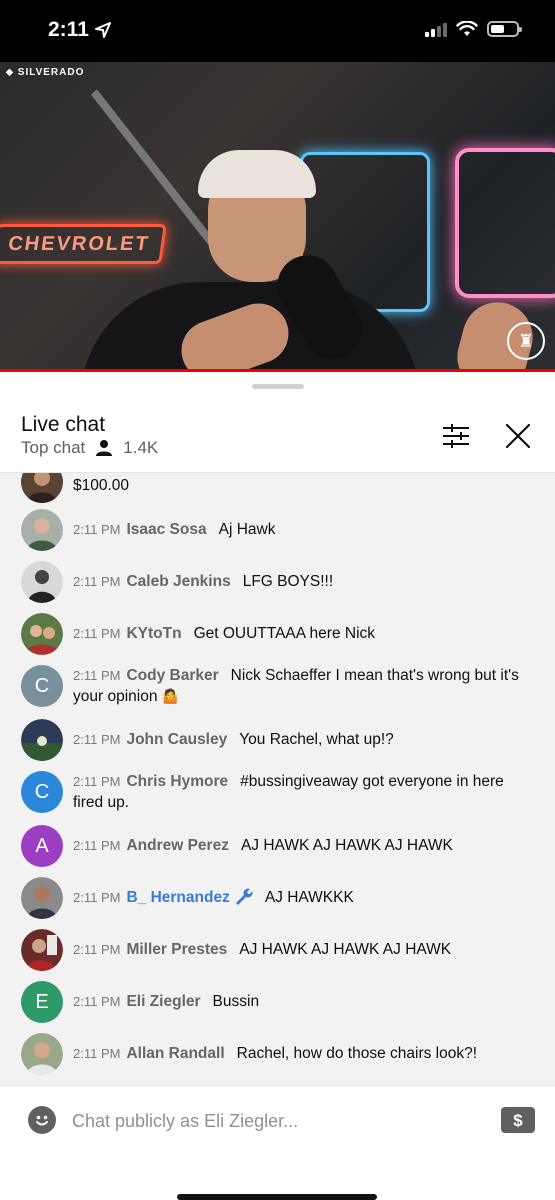 Image resolution: width=555 pixels, height=1200 pixels. What do you see at coordinates (247, 529) in the screenshot?
I see `message-text: Aj Hawk` at bounding box center [247, 529].